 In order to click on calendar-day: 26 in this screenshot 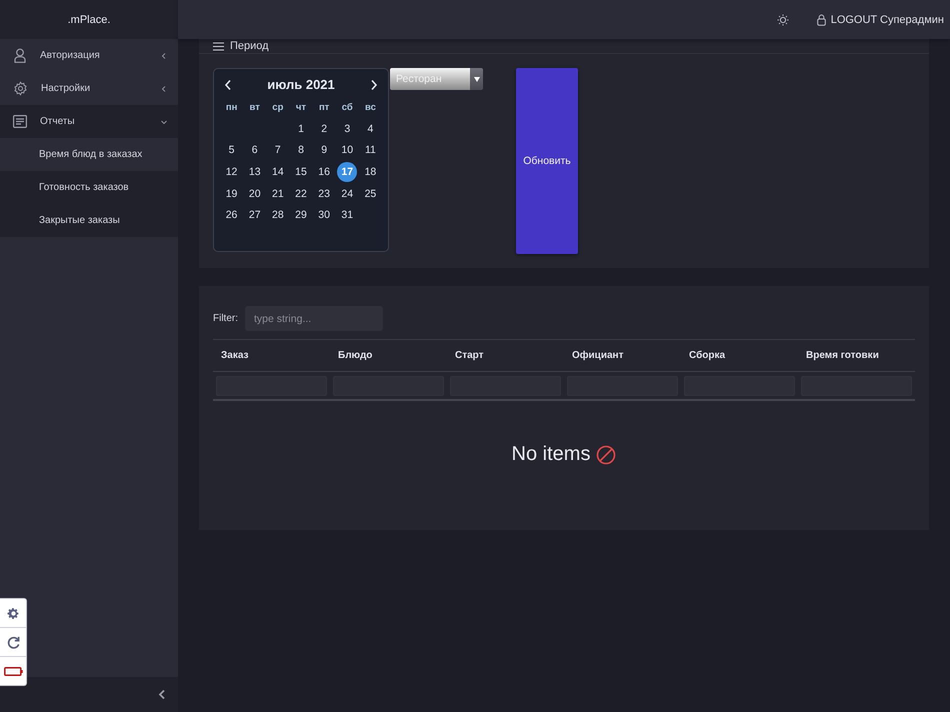, I will do `click(232, 215)`.